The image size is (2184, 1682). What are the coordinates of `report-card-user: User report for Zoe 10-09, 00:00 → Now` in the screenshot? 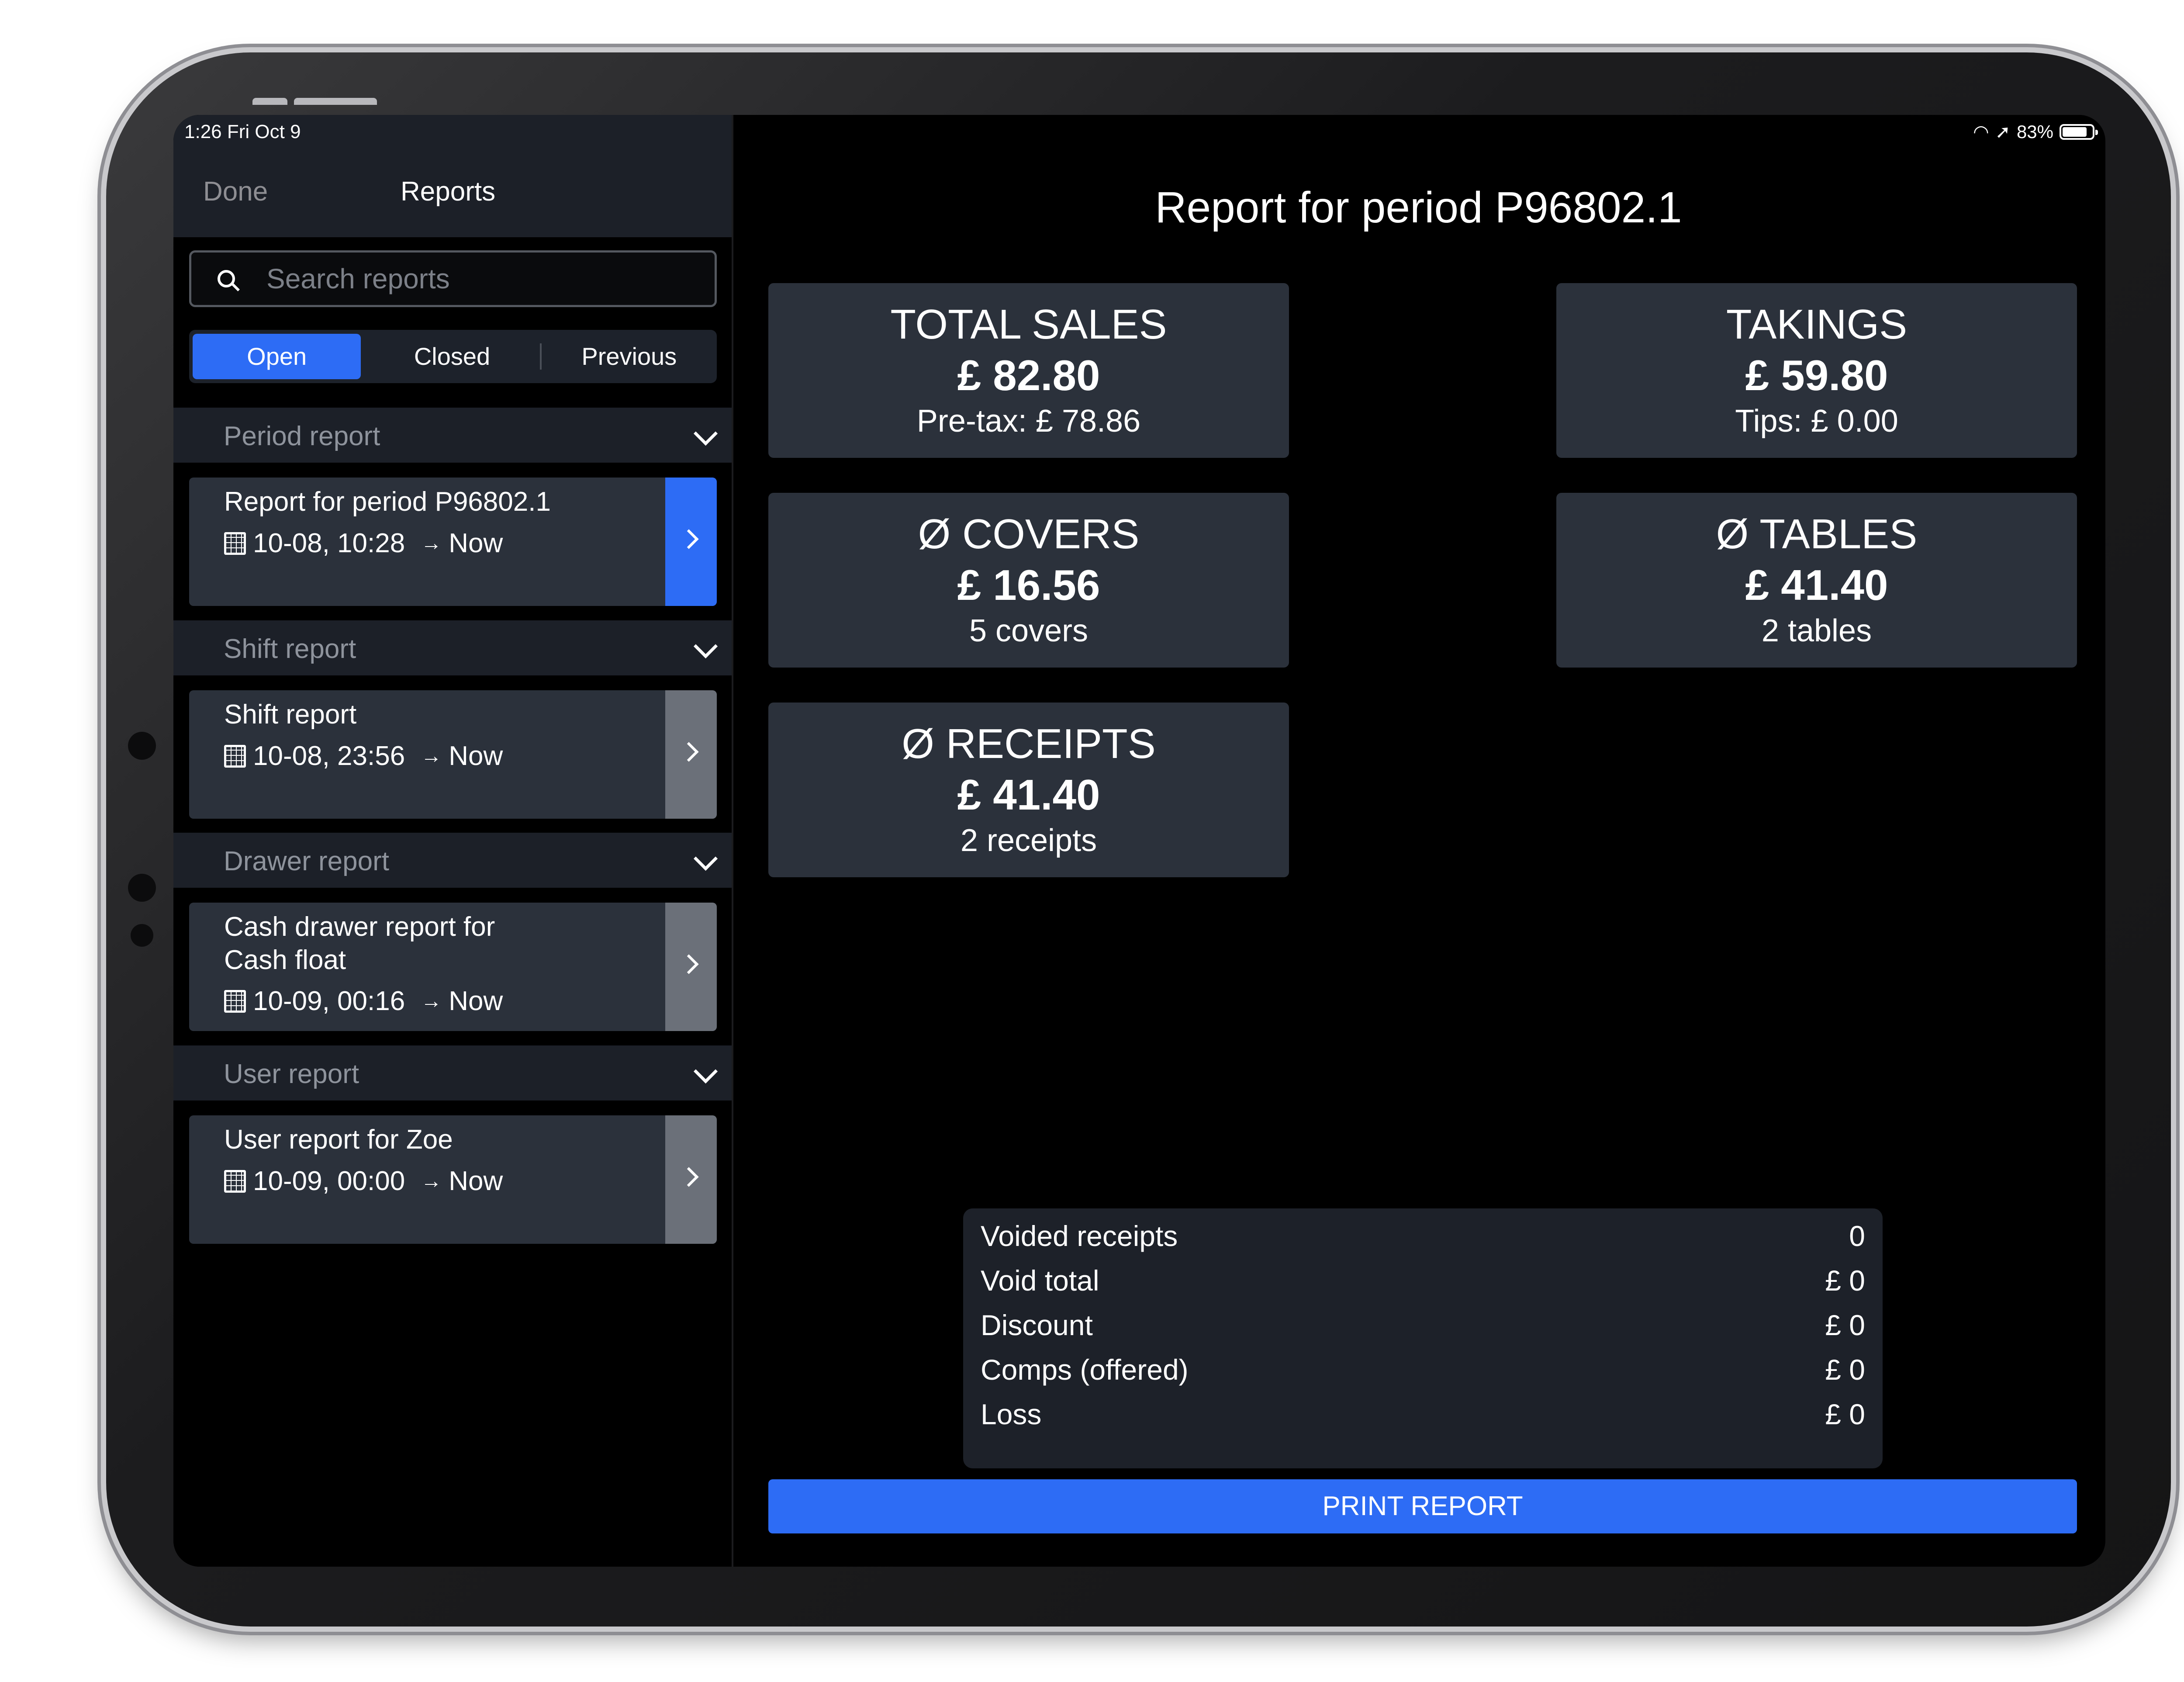 It's located at (453, 1179).